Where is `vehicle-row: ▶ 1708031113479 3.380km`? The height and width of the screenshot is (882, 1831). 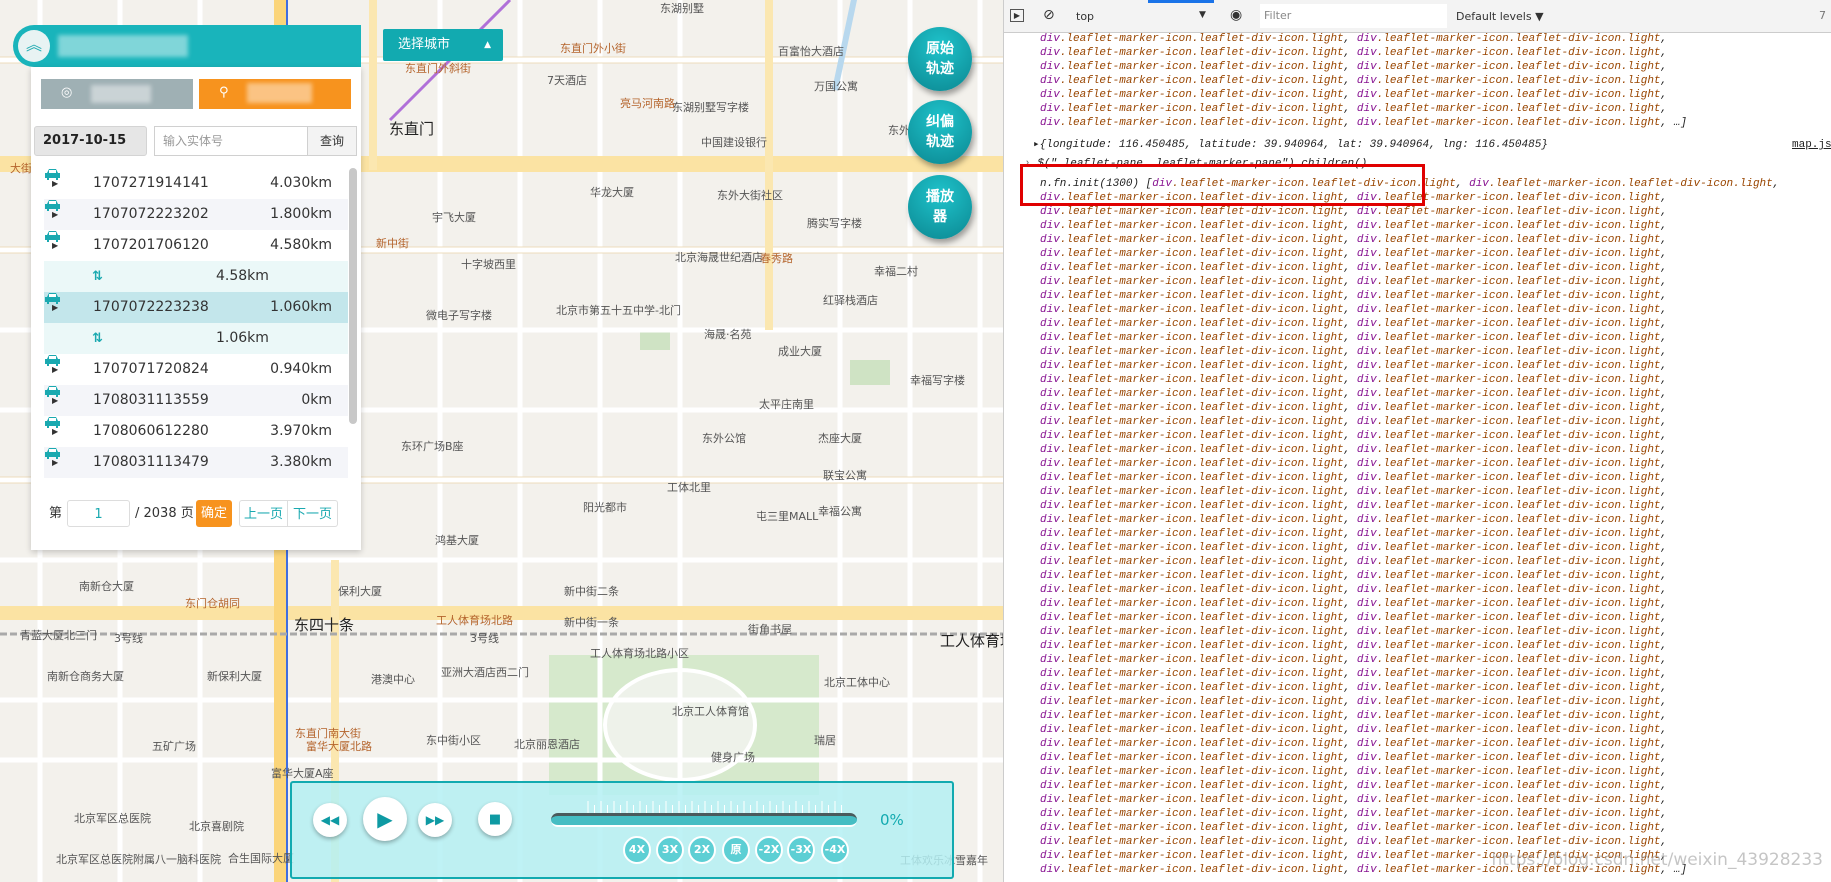 vehicle-row: ▶ 1708031113479 3.380km is located at coordinates (196, 462).